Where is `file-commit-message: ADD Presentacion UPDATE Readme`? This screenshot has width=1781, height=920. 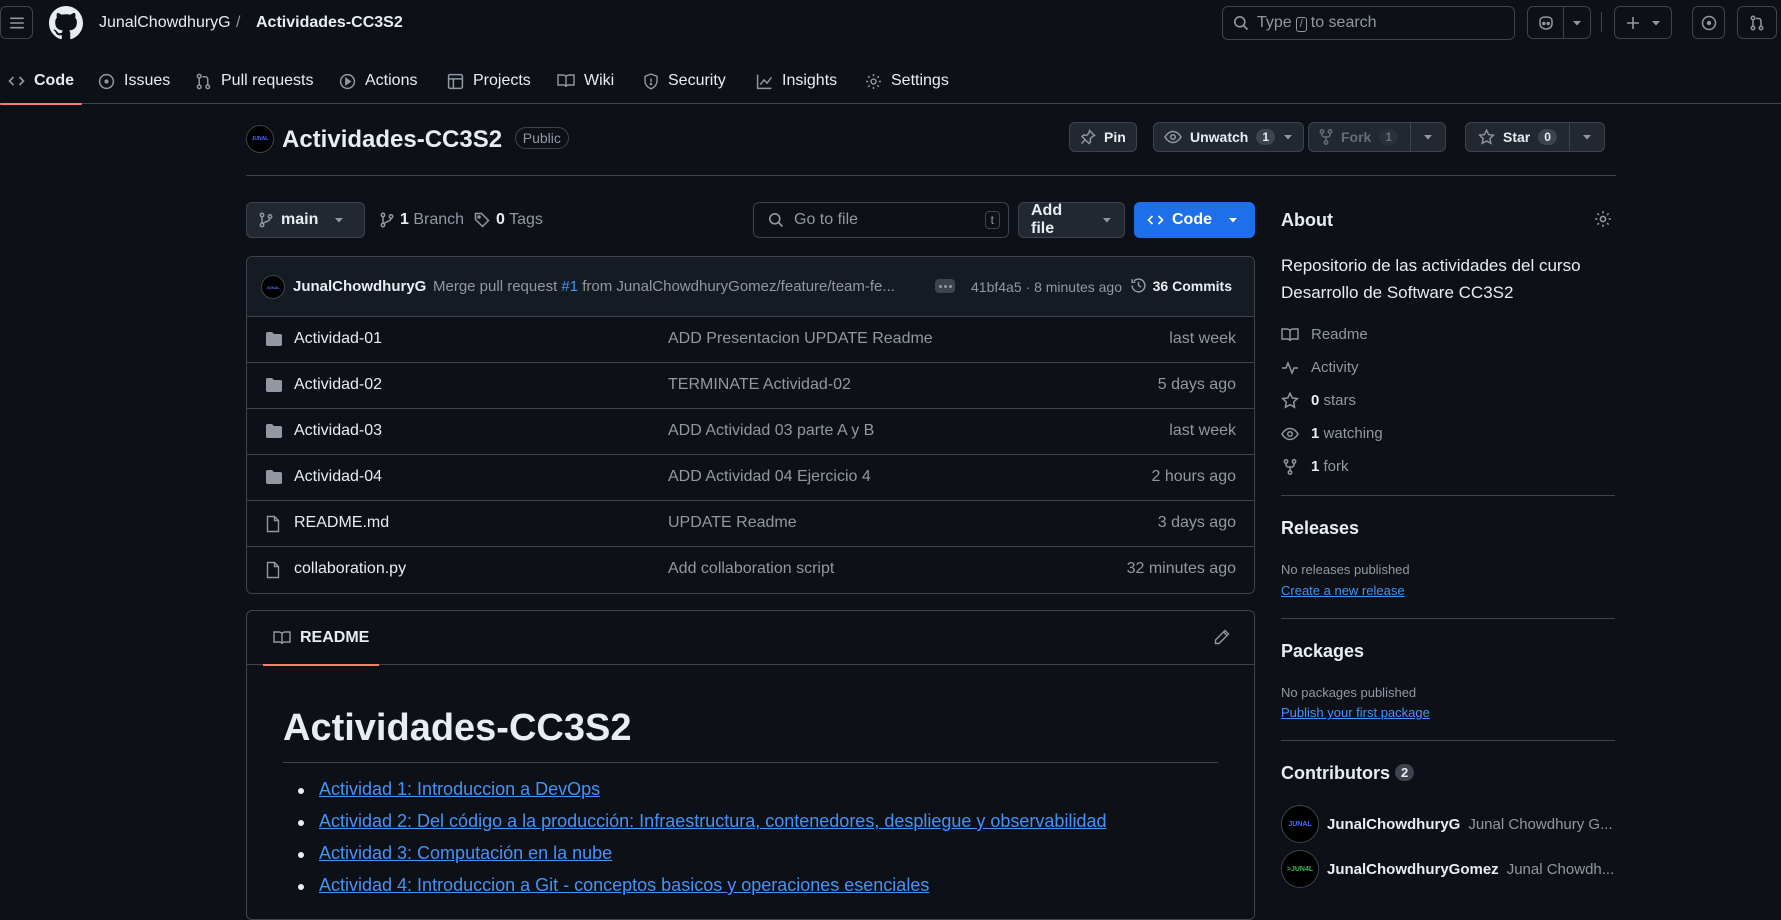 file-commit-message: ADD Presentacion UPDATE Readme is located at coordinates (800, 339).